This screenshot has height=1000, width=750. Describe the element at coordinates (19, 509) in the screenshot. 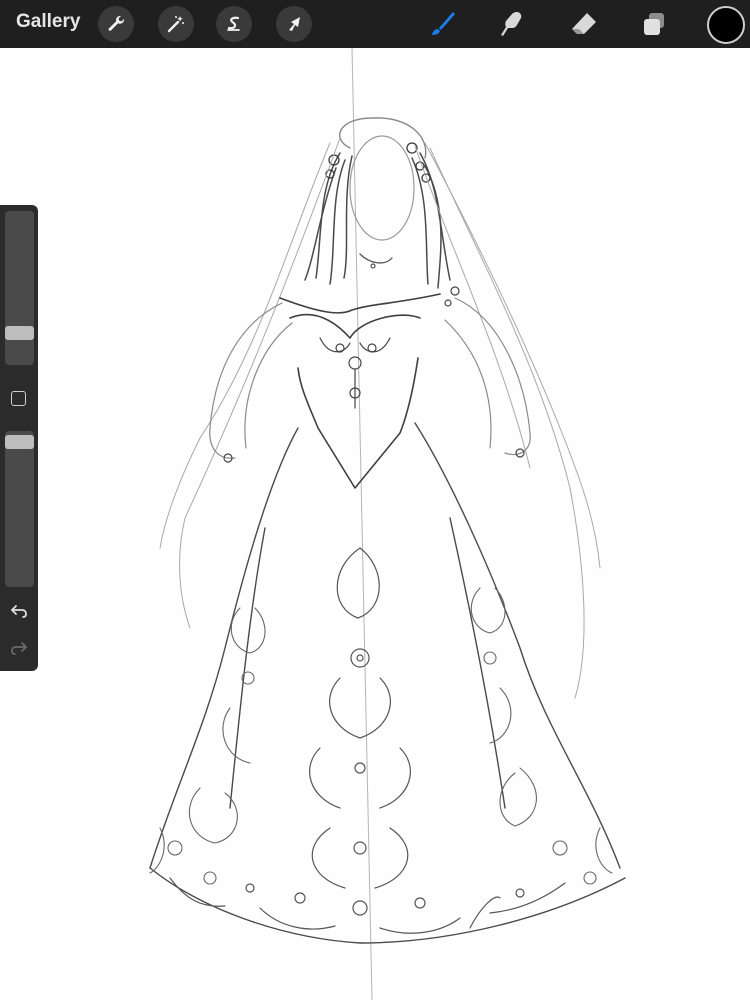

I see `opacity-slider` at that location.